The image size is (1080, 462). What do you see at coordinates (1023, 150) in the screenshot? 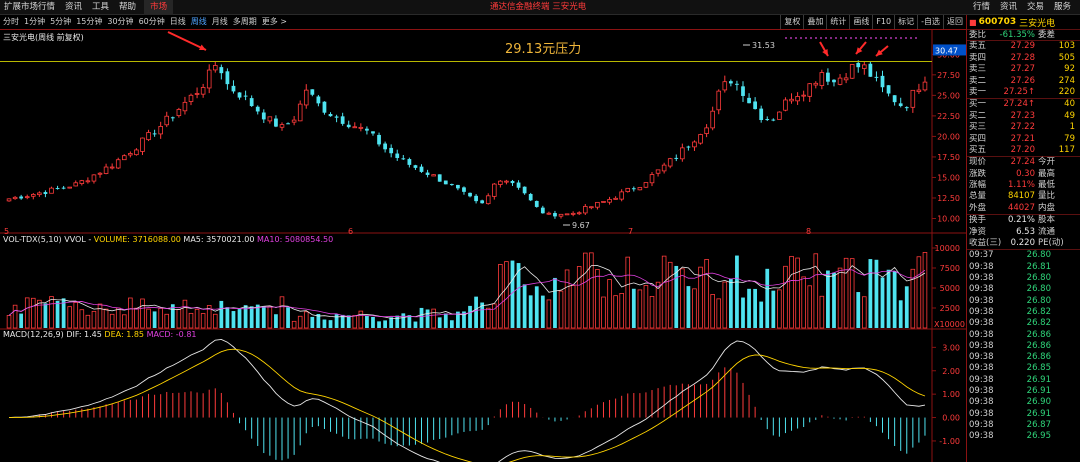
I see `buy-row: 买五 27.20 117` at bounding box center [1023, 150].